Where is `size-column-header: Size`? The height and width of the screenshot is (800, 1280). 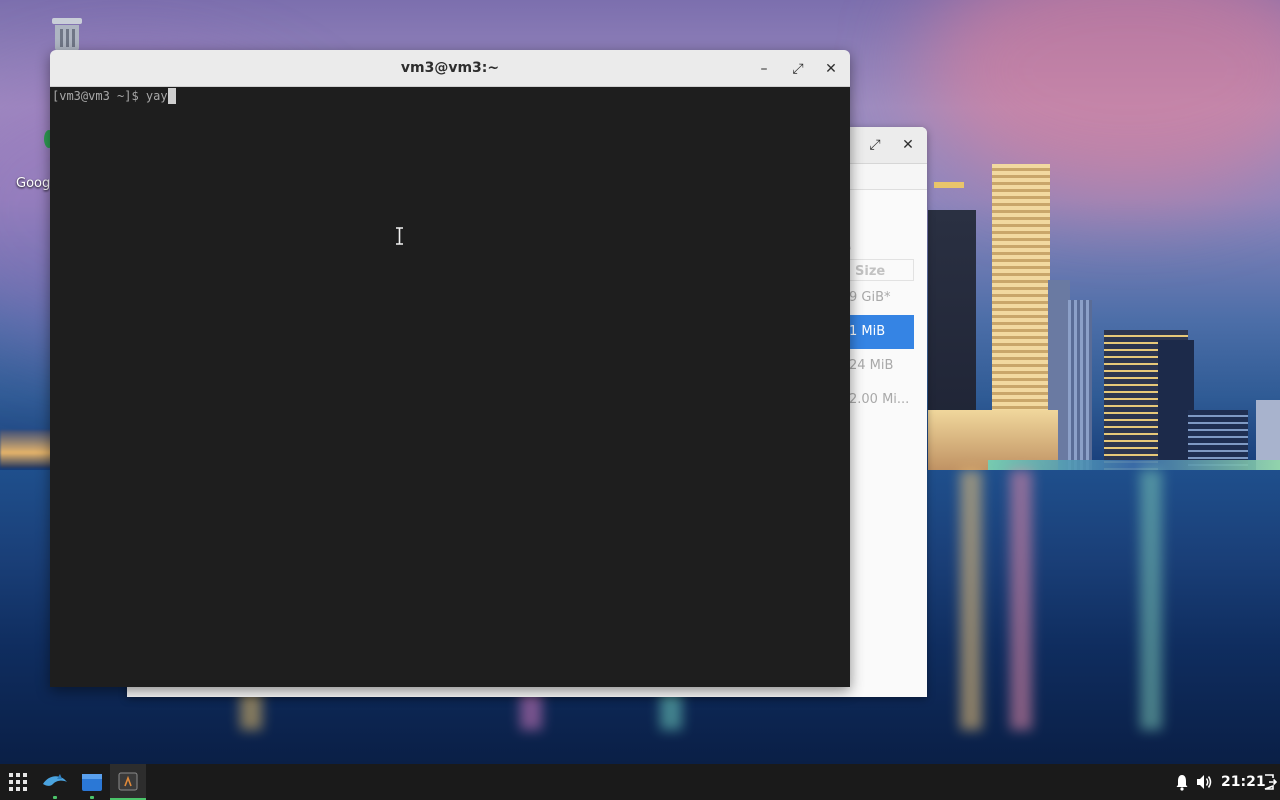
size-column-header: Size is located at coordinates (880, 270).